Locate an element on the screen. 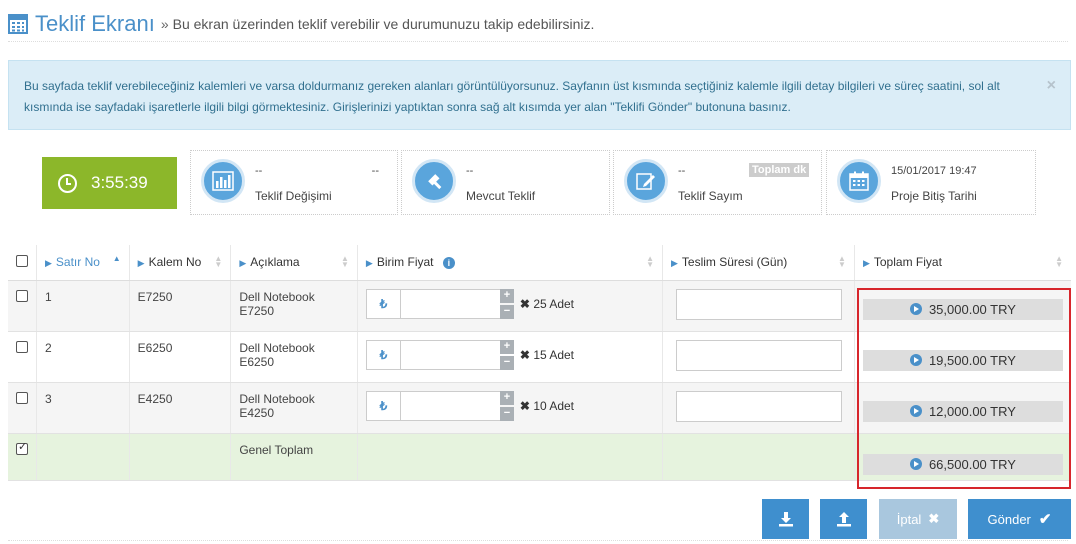 The image size is (1076, 544). stat-teklif-sayim: -- Toplam dk Teklif Sayım is located at coordinates (717, 182).